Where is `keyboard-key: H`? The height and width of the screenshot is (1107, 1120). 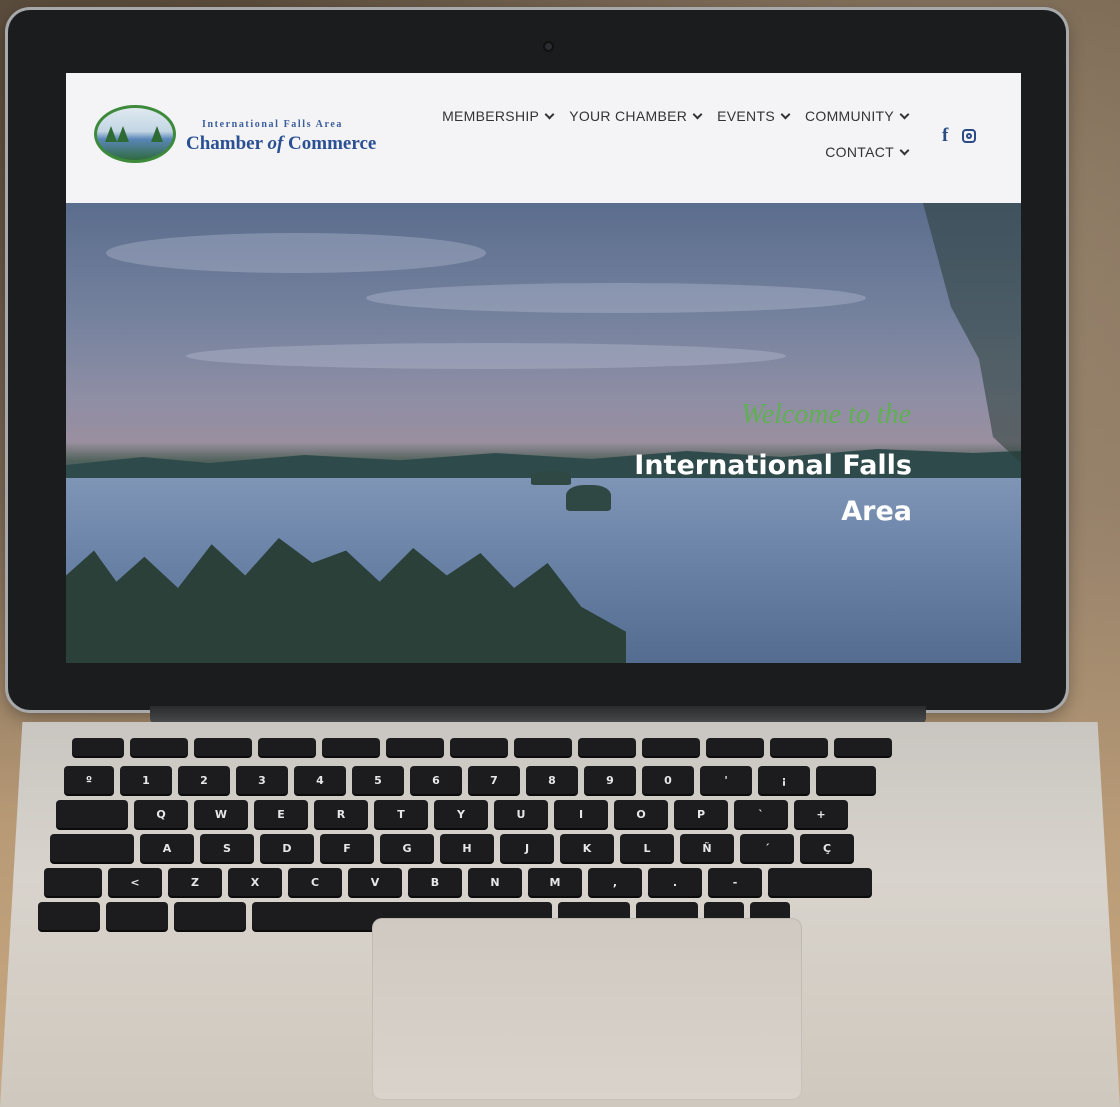
keyboard-key: H is located at coordinates (467, 848).